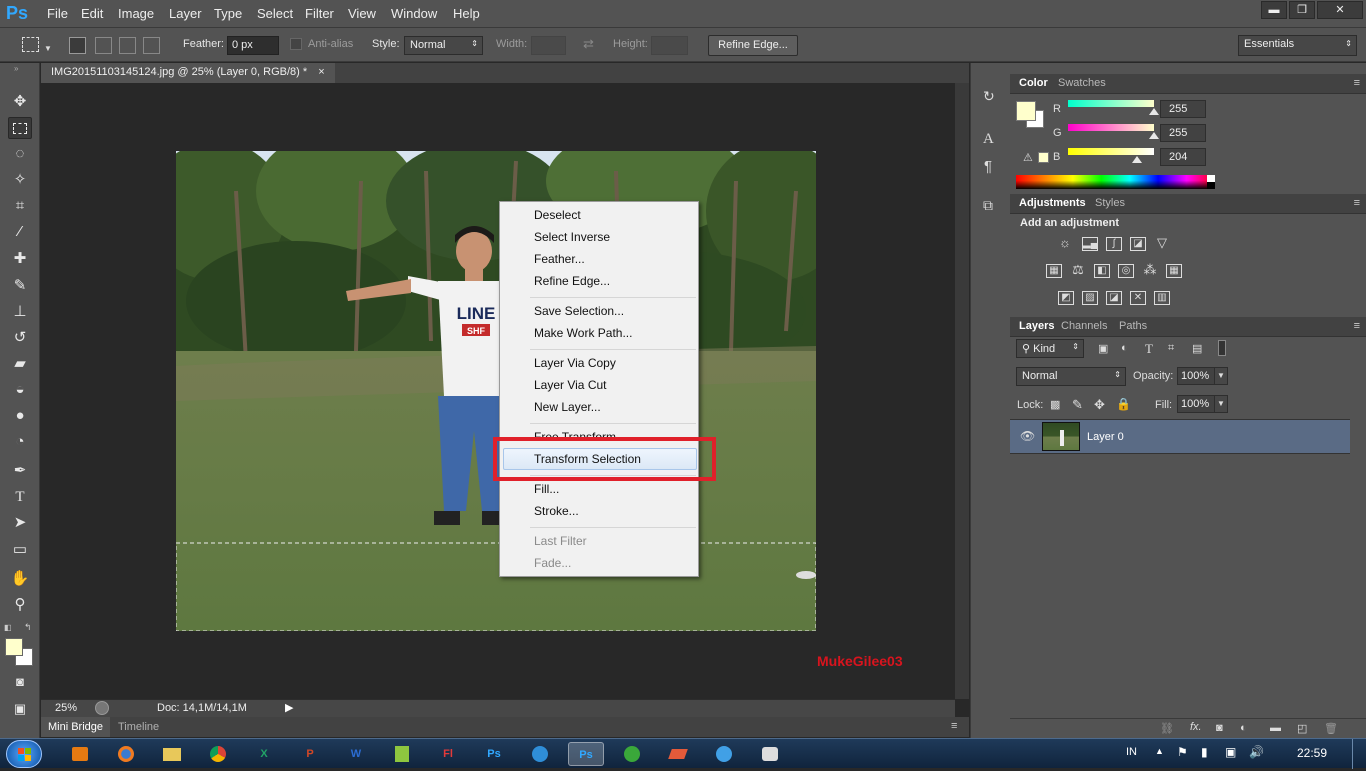  What do you see at coordinates (289, 707) in the screenshot?
I see `status-menu-arrow-icon: ▶` at bounding box center [289, 707].